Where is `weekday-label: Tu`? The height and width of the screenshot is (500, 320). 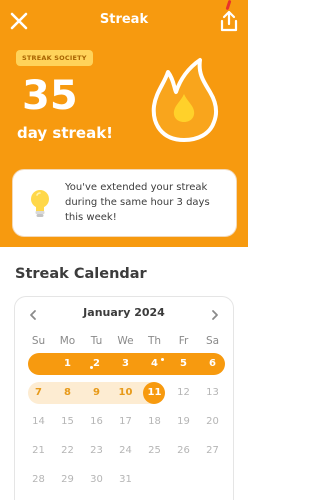
weekday-label: Tu is located at coordinates (96, 341).